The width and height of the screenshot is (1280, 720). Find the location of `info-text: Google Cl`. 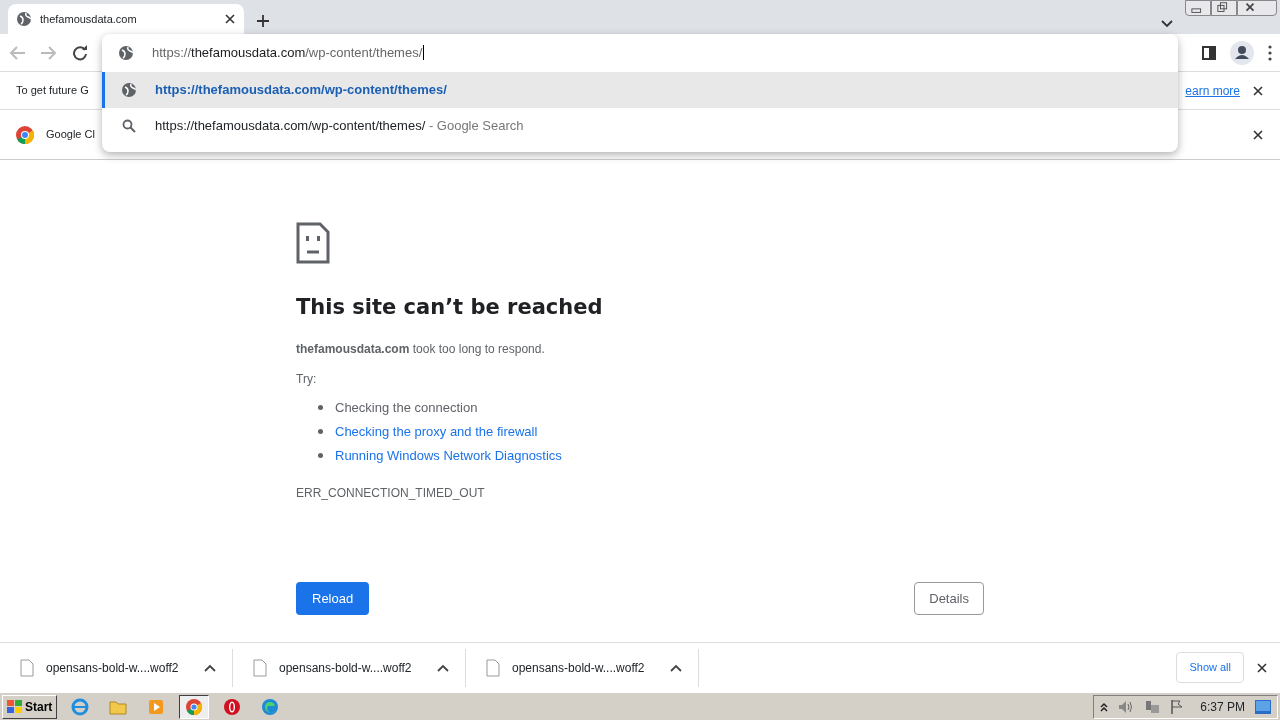

info-text: Google Cl is located at coordinates (70, 135).